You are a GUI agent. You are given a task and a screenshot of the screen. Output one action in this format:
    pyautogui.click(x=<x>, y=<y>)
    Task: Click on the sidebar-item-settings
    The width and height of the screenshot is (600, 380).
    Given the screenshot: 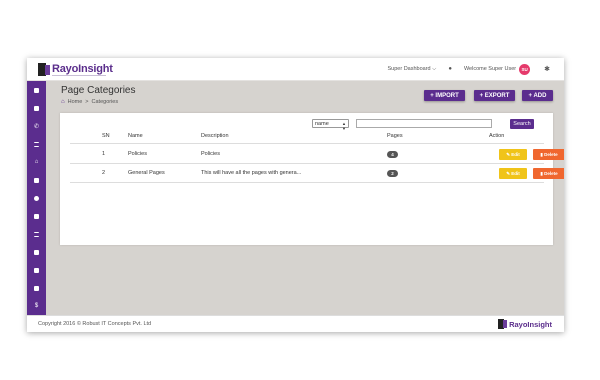 What is the action you would take?
    pyautogui.click(x=36, y=198)
    